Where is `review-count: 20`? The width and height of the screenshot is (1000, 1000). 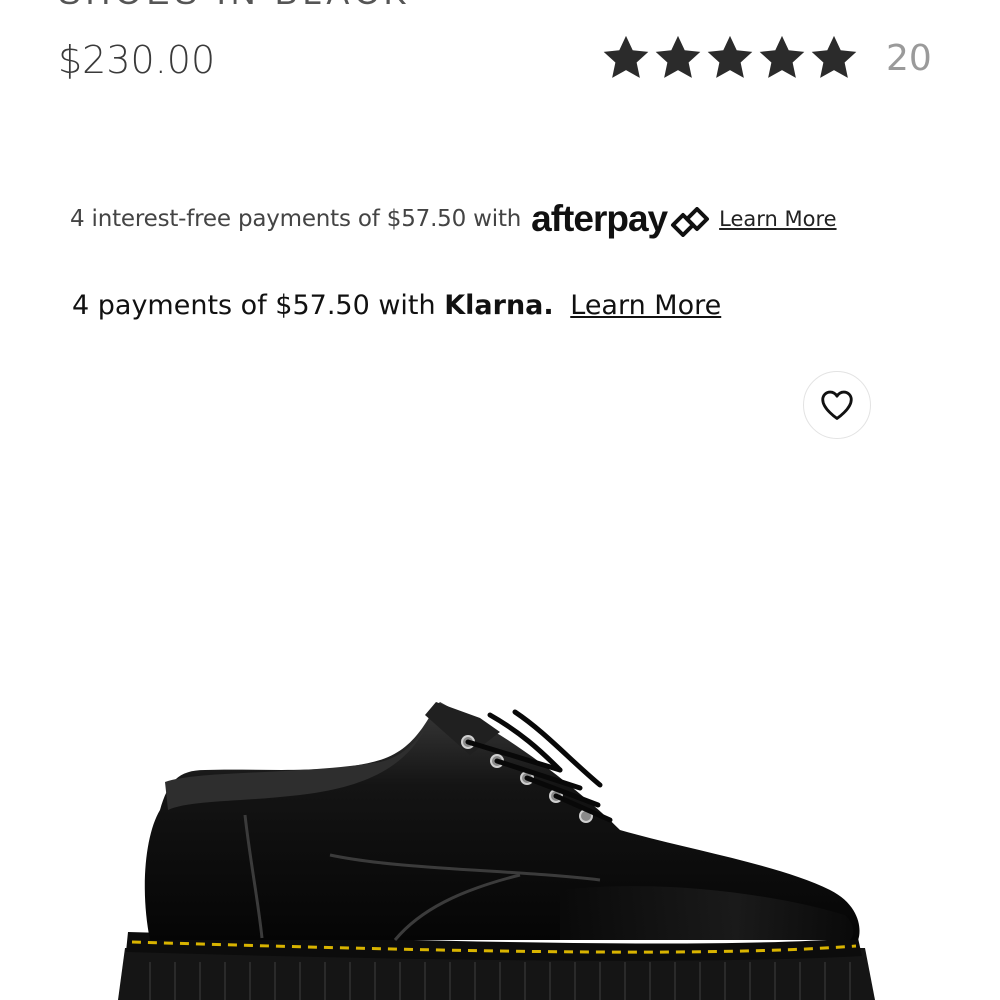 review-count: 20 is located at coordinates (909, 58).